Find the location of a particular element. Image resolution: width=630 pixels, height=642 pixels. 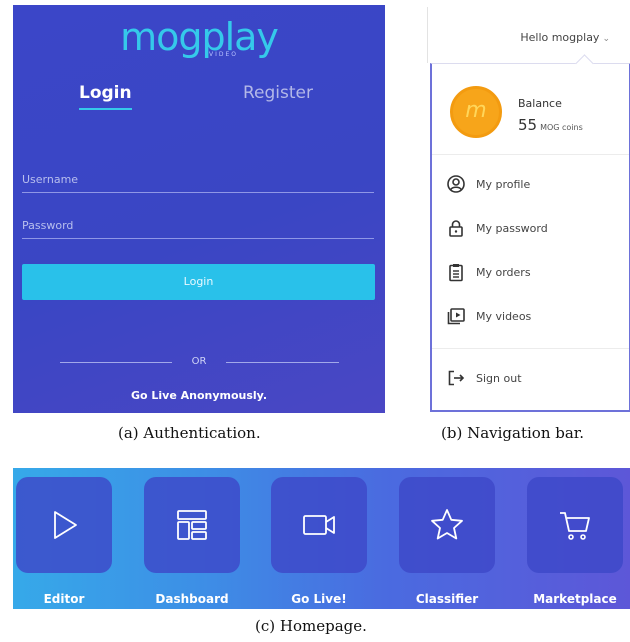

username-field: Username is located at coordinates (198, 183).